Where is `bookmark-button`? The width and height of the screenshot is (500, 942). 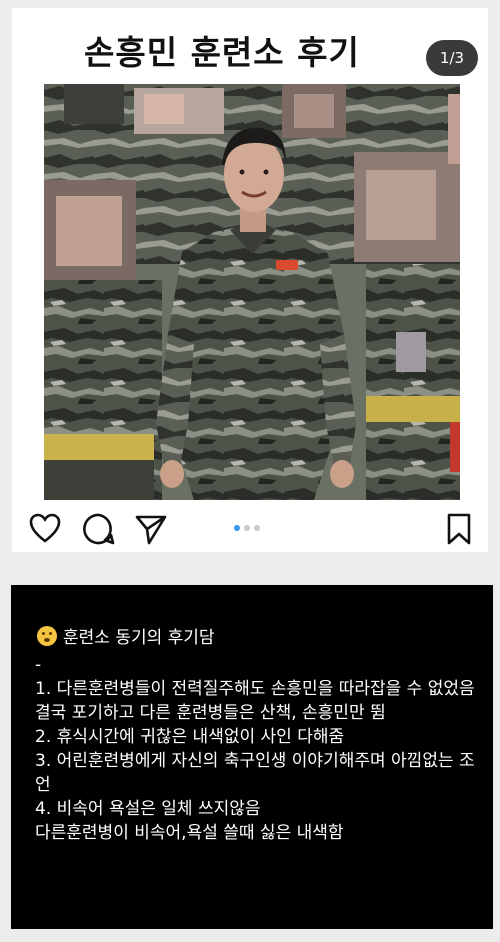 bookmark-button is located at coordinates (459, 529).